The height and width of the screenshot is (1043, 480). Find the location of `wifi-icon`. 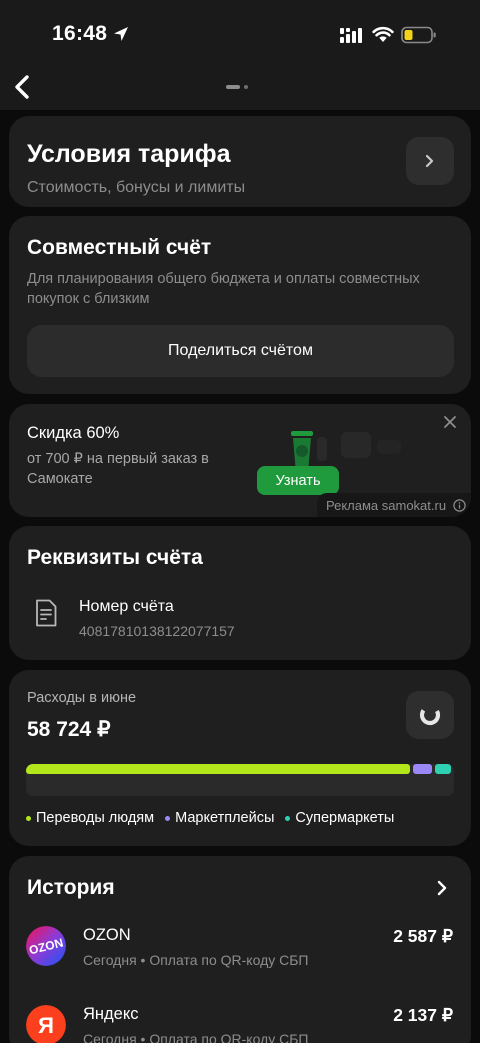

wifi-icon is located at coordinates (383, 34).